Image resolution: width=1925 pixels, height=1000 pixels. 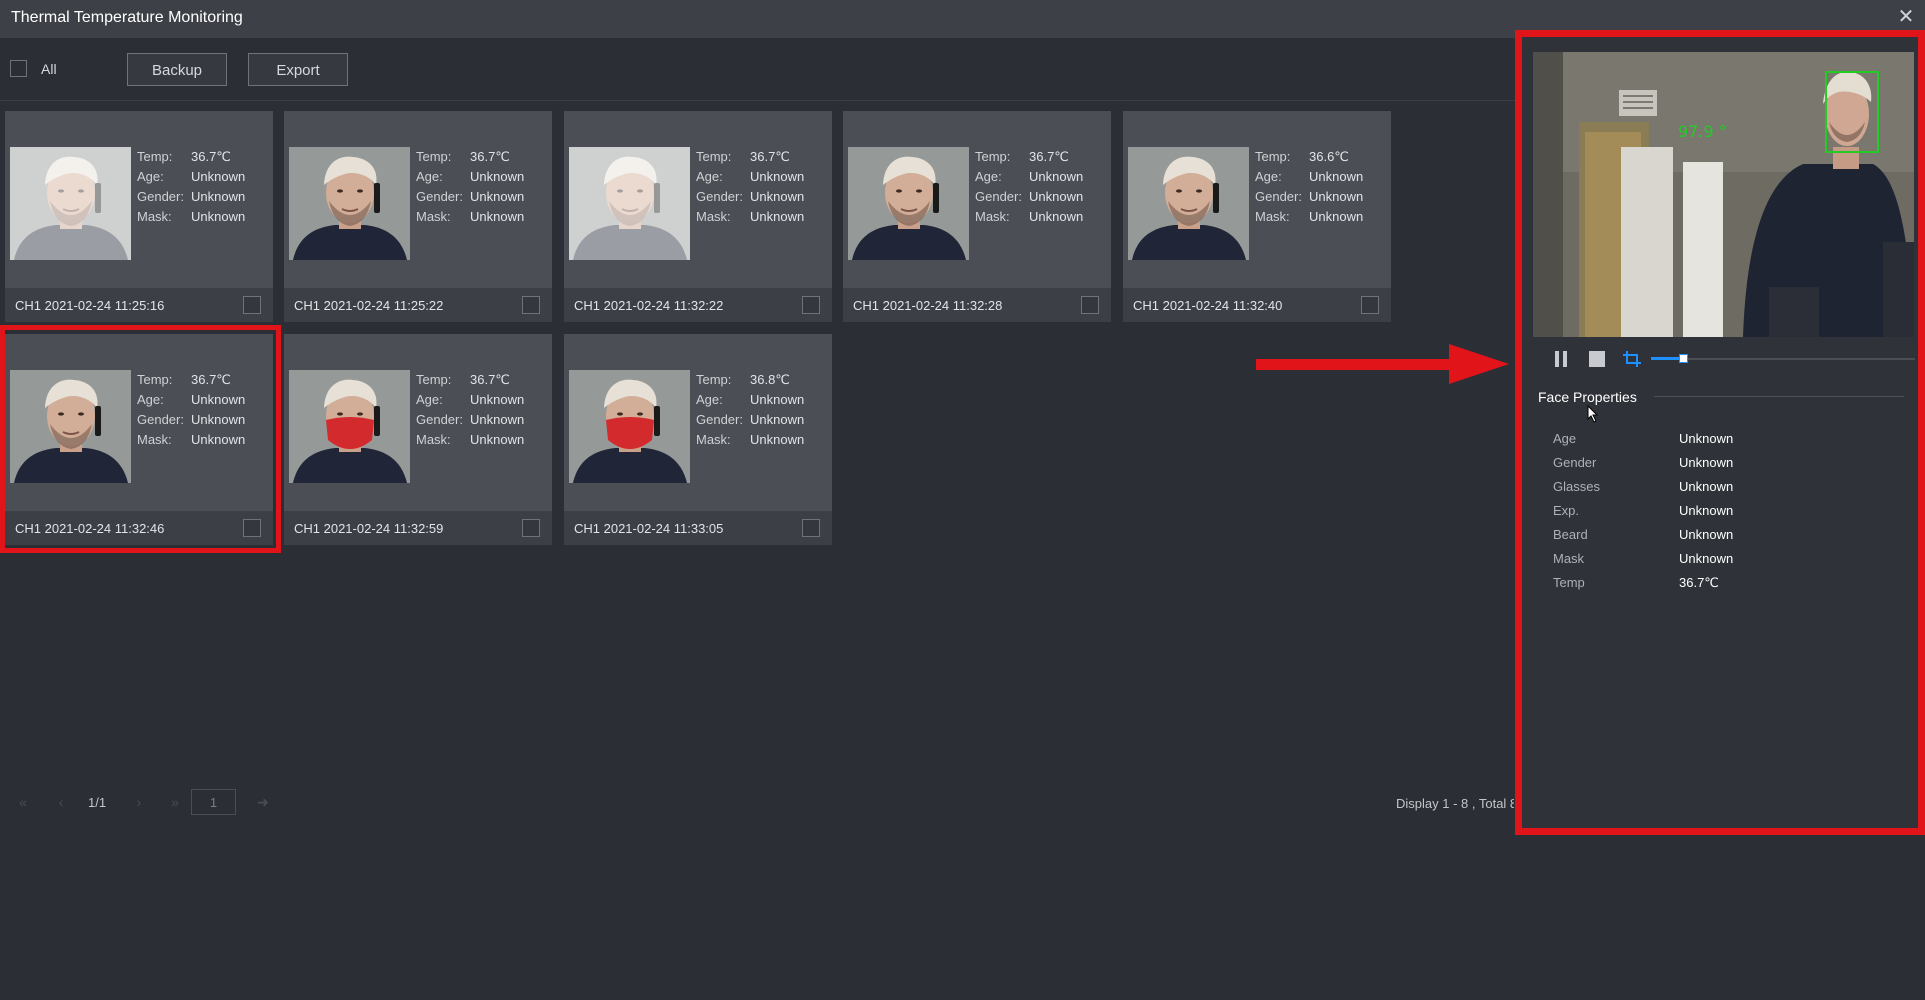 What do you see at coordinates (1718, 463) in the screenshot?
I see `face-property-row: Gender Unknown` at bounding box center [1718, 463].